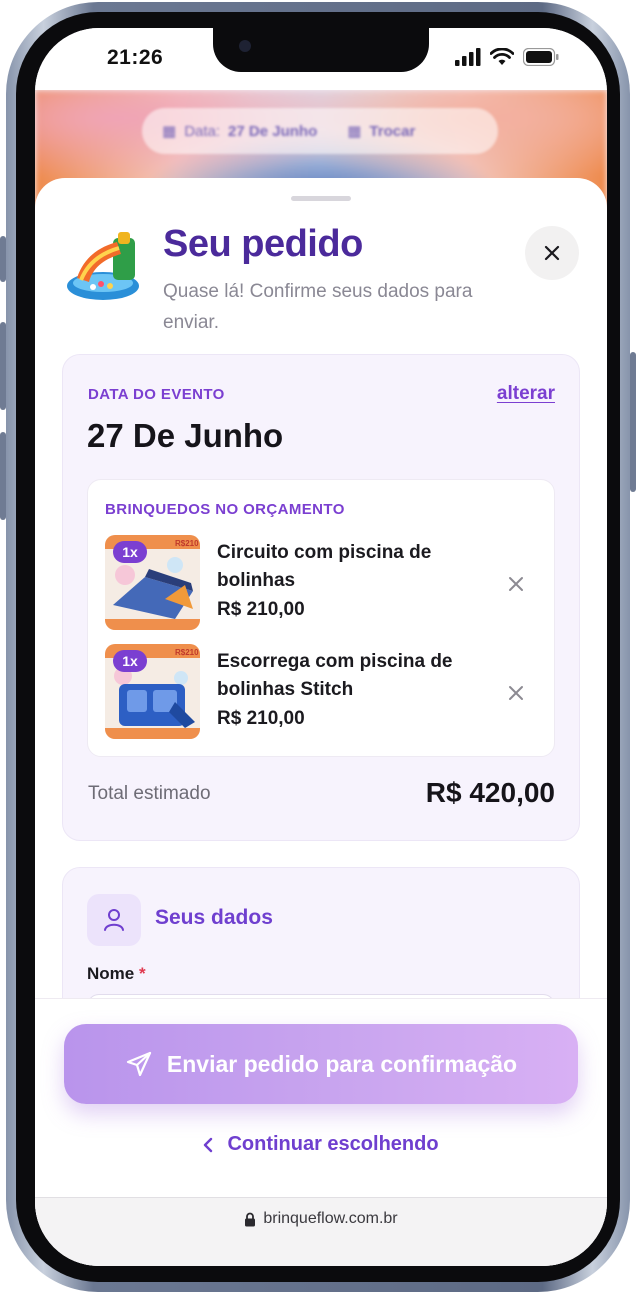 Image resolution: width=636 pixels, height=1294 pixels. Describe the element at coordinates (633, 422) in the screenshot. I see `power-button` at that location.